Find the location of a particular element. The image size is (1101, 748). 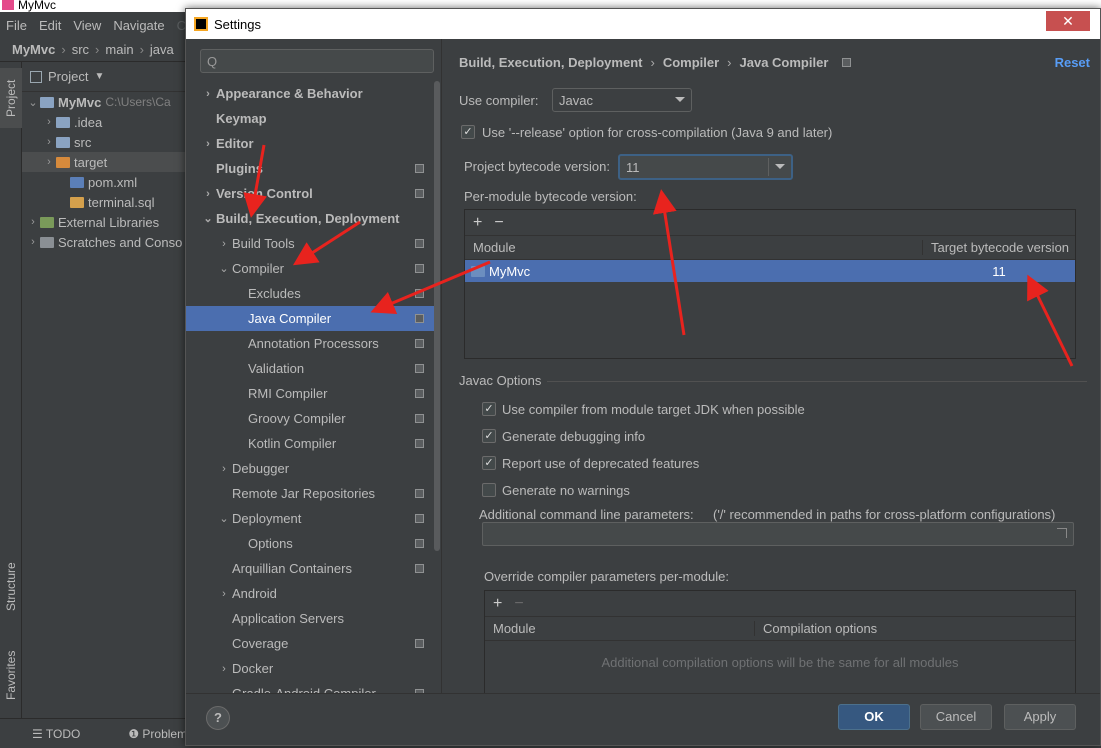

todo-tab: ☰ TODO is located at coordinates (68, 734).